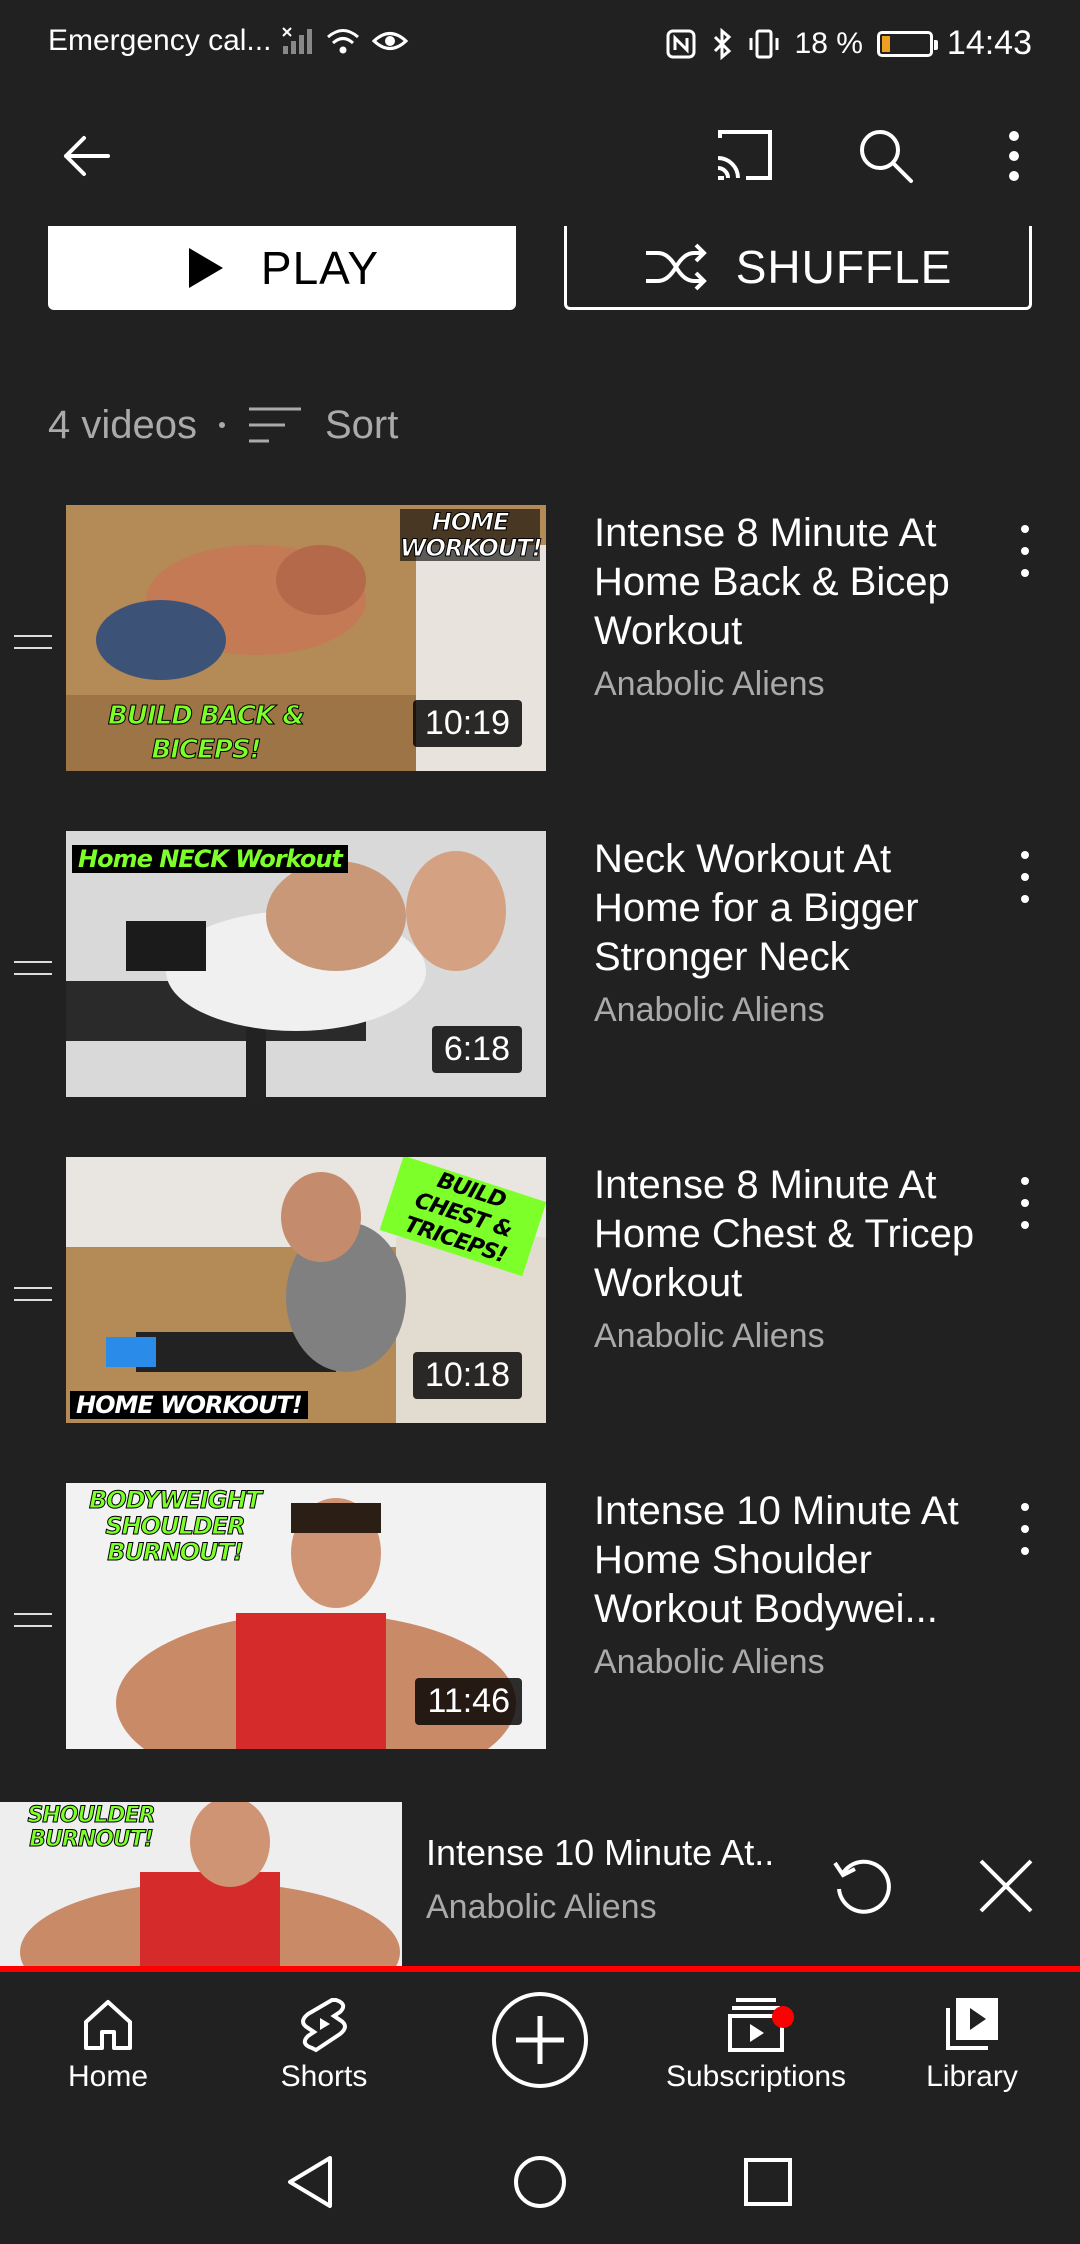 Image resolution: width=1080 pixels, height=2244 pixels. I want to click on duration-badge: 11:46, so click(468, 1701).